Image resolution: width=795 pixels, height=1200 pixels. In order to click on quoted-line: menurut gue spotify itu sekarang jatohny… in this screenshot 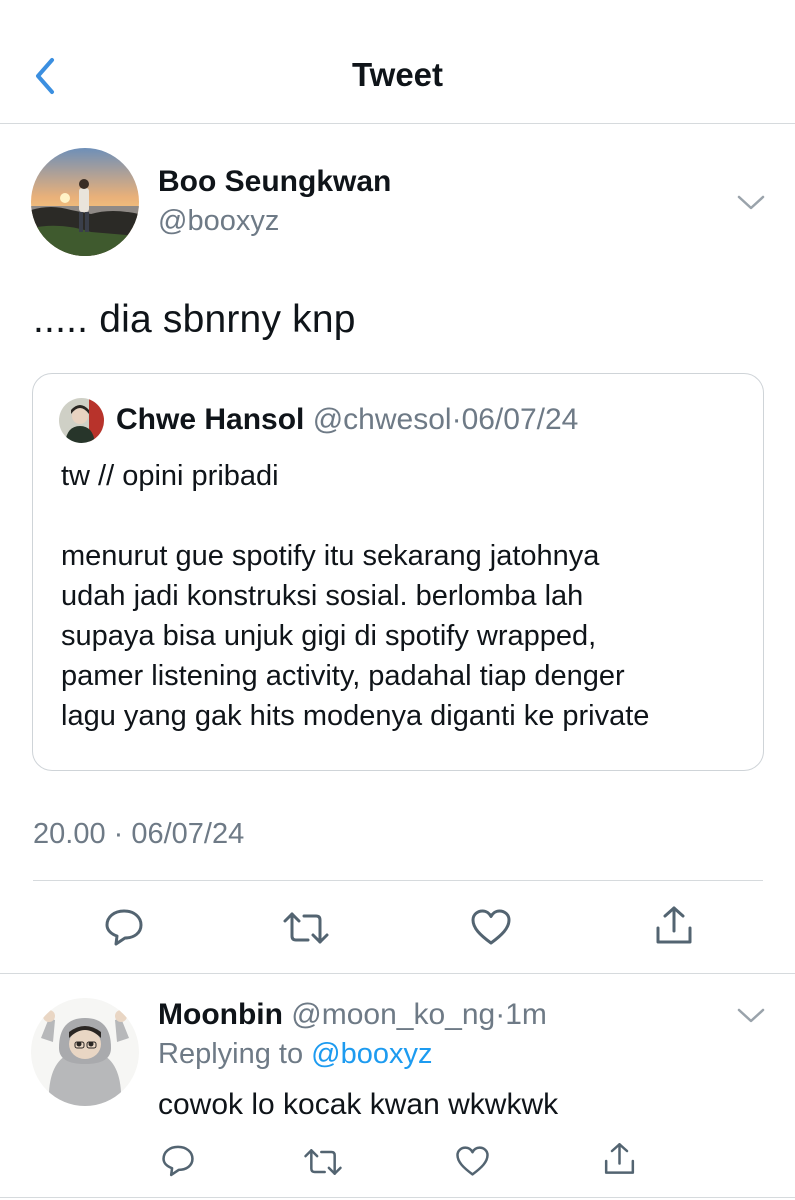, I will do `click(330, 556)`.